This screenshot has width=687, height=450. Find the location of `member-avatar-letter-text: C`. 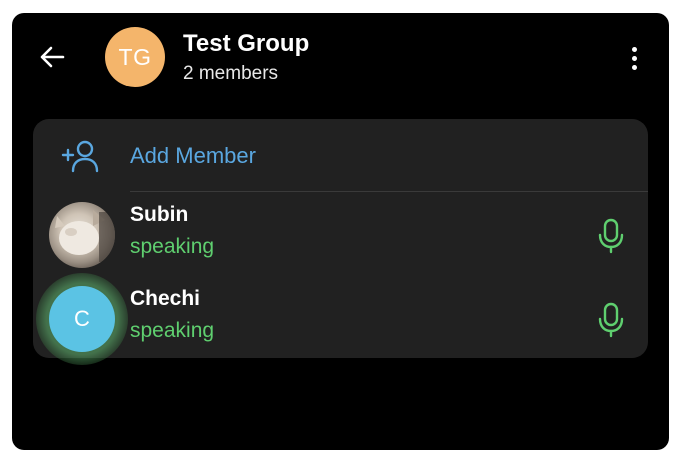

member-avatar-letter-text: C is located at coordinates (82, 318).